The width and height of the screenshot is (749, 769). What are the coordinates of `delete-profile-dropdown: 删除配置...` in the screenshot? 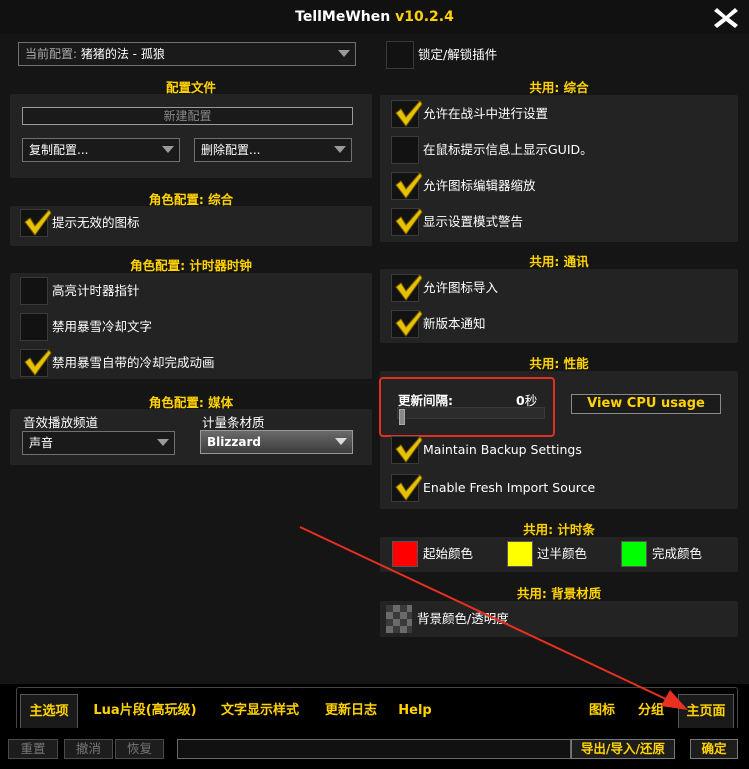 It's located at (273, 150).